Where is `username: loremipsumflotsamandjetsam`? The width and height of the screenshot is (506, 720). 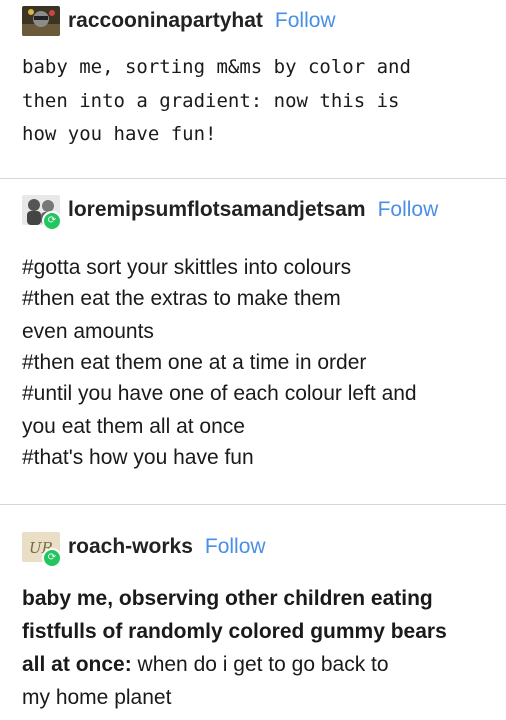 username: loremipsumflotsamandjetsam is located at coordinates (217, 210).